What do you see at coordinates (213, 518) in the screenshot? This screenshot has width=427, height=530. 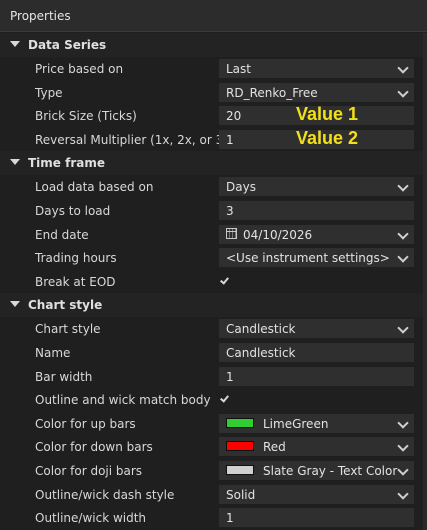 I see `row-outline-wick-width: Outline/wick width 1` at bounding box center [213, 518].